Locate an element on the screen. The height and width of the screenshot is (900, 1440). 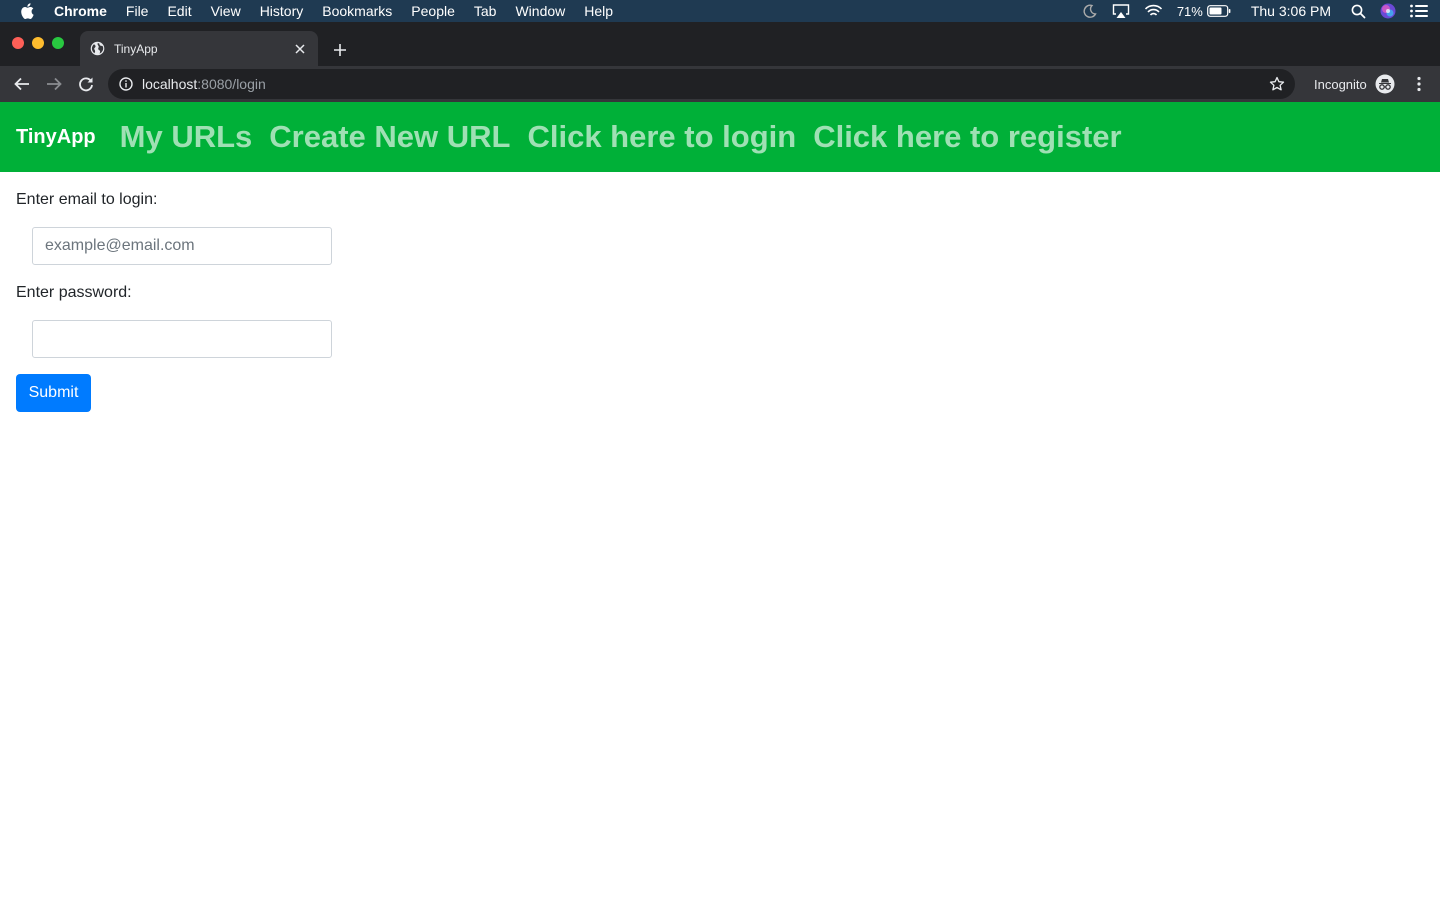
bookmark-star-icon is located at coordinates (1277, 84).